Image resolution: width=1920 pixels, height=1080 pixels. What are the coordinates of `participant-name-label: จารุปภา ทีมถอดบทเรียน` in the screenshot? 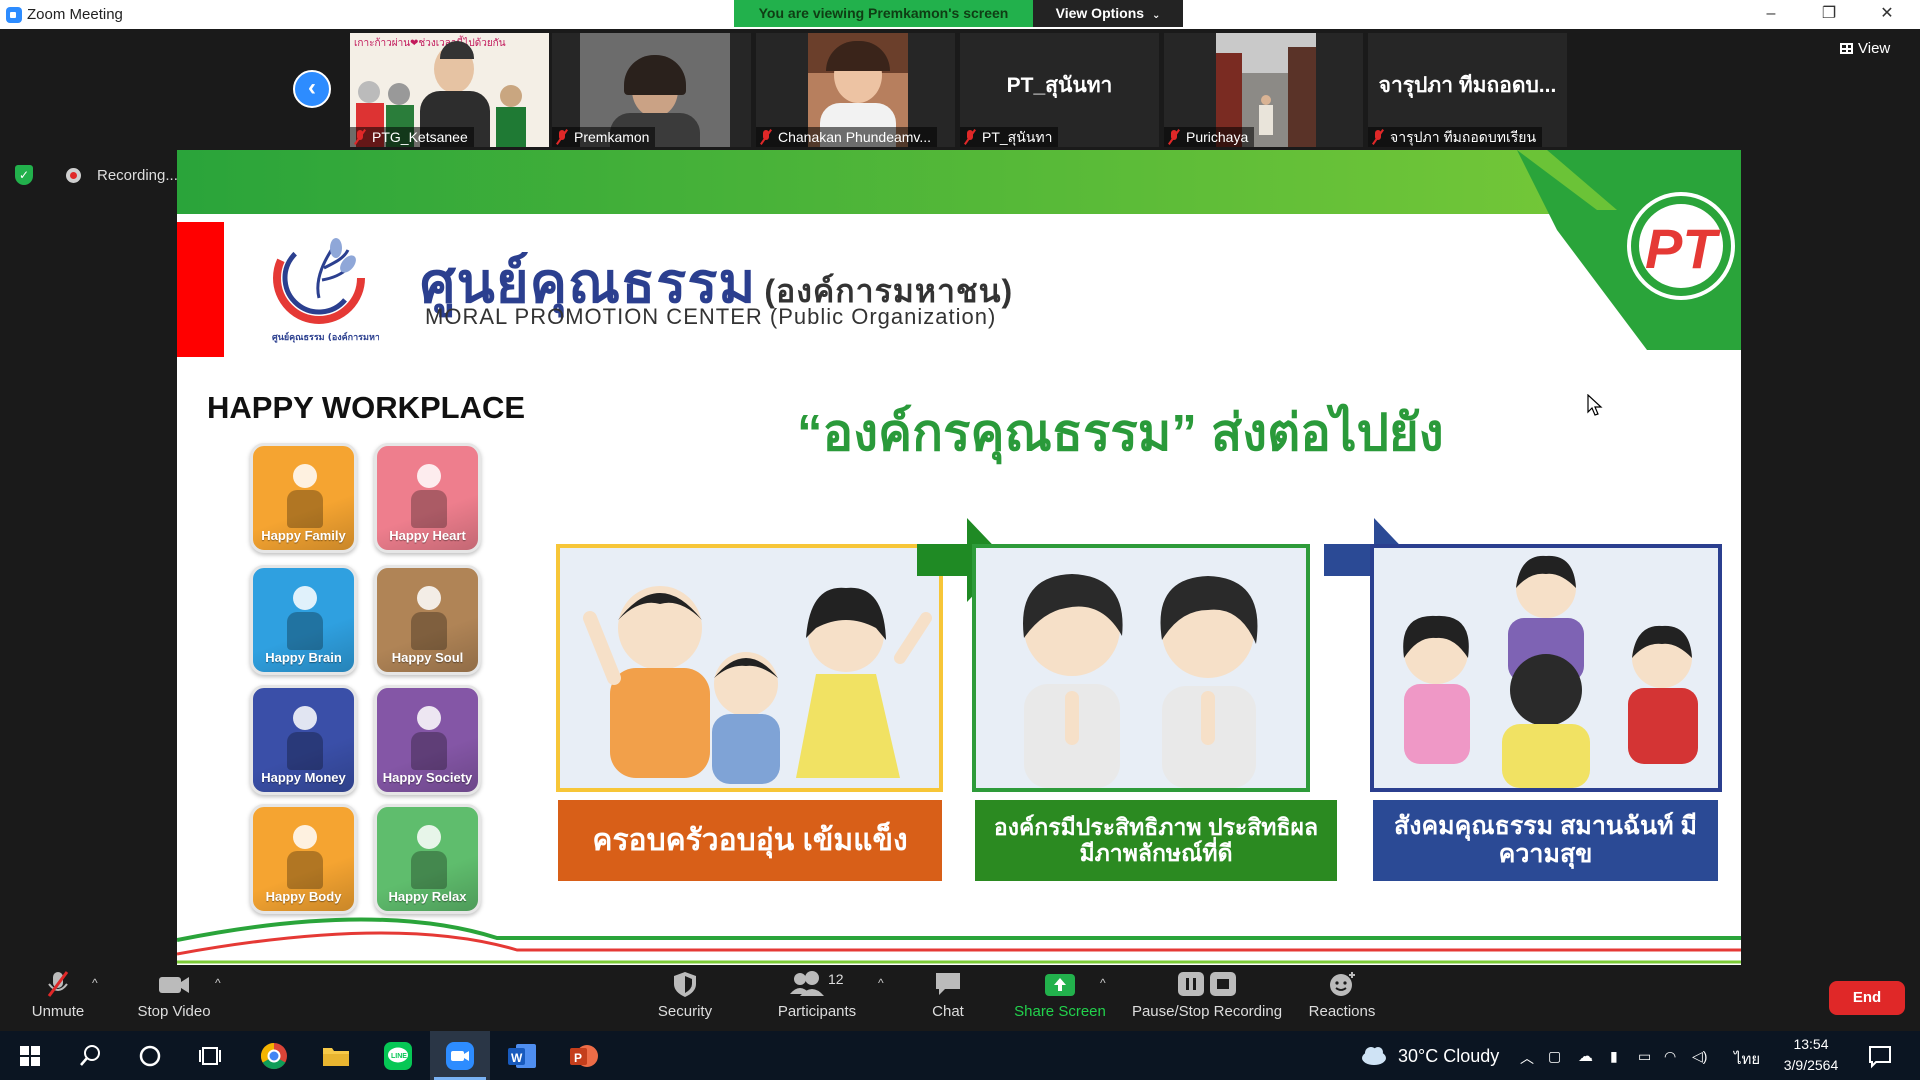 It's located at (1455, 137).